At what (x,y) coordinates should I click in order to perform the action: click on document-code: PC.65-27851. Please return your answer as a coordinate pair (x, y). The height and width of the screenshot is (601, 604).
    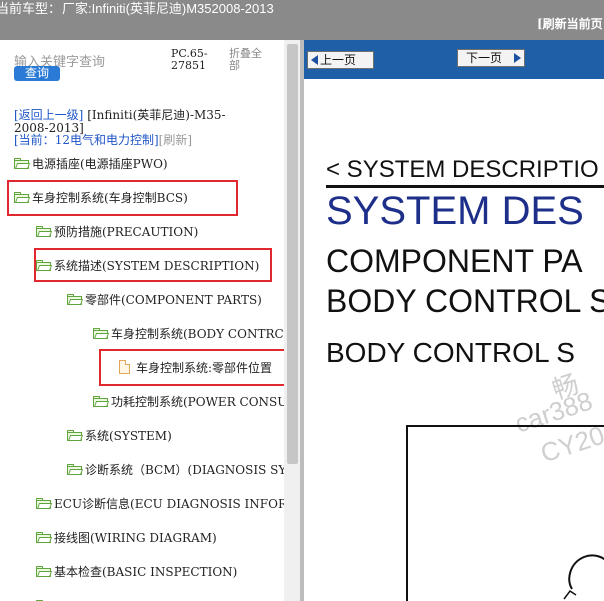
    Looking at the image, I should click on (189, 59).